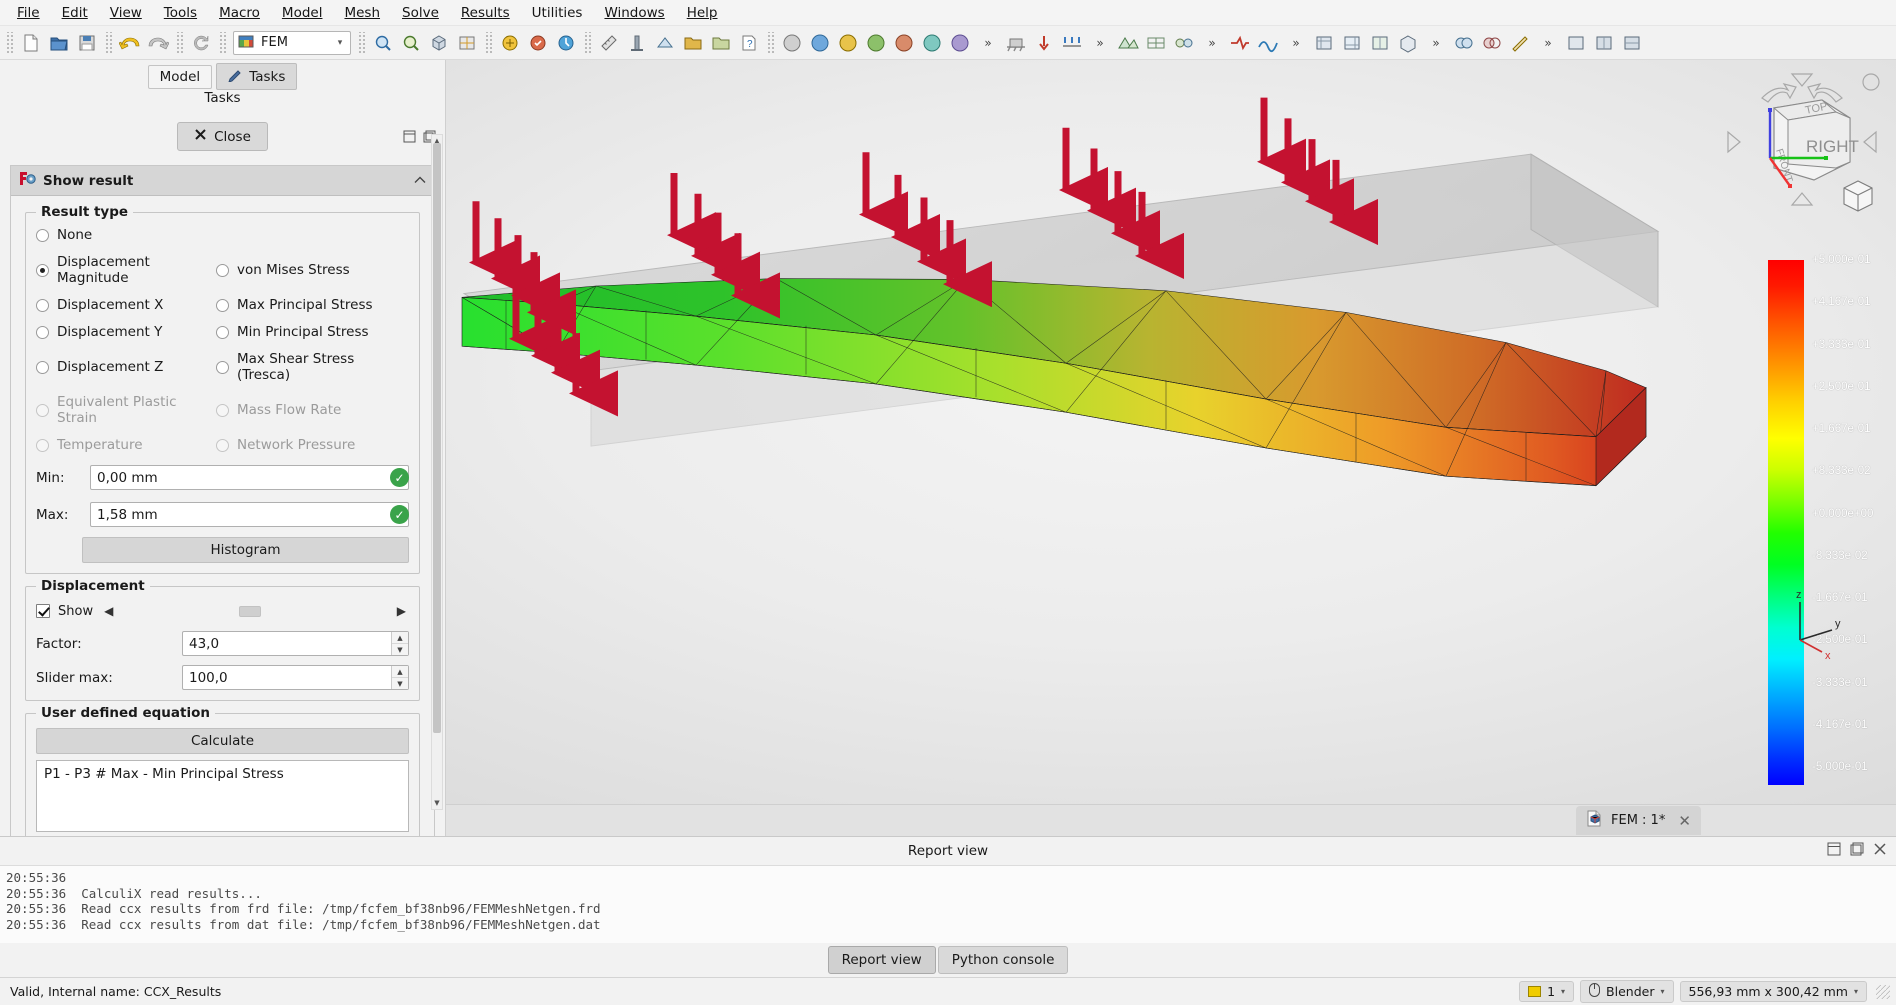 The width and height of the screenshot is (1896, 1005). What do you see at coordinates (31, 43) in the screenshot?
I see `new-document-icon` at bounding box center [31, 43].